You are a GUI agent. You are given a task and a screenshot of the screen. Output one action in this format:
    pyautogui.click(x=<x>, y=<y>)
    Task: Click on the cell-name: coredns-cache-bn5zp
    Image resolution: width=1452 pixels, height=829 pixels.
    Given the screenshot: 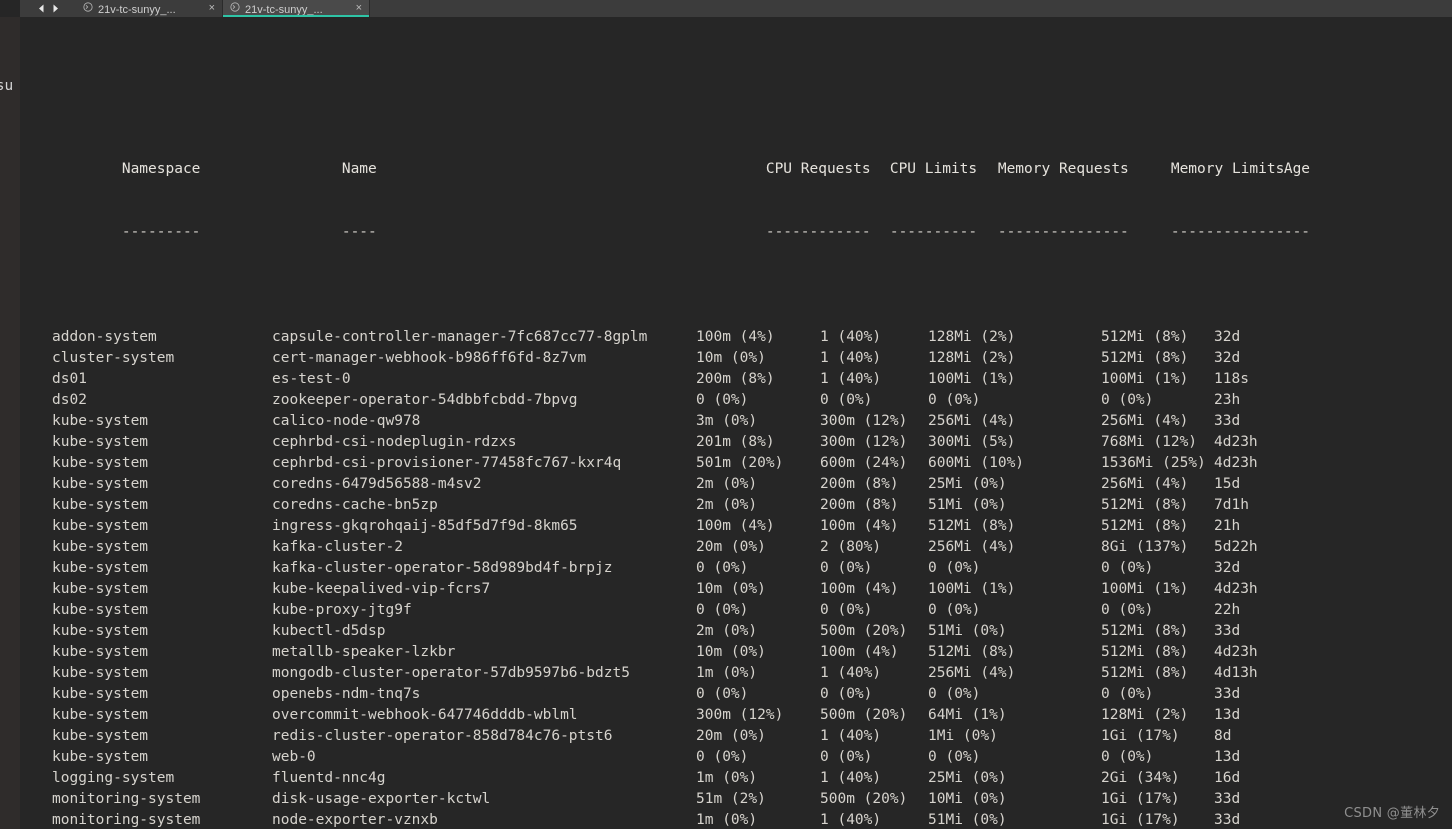 What is the action you would take?
    pyautogui.click(x=355, y=505)
    